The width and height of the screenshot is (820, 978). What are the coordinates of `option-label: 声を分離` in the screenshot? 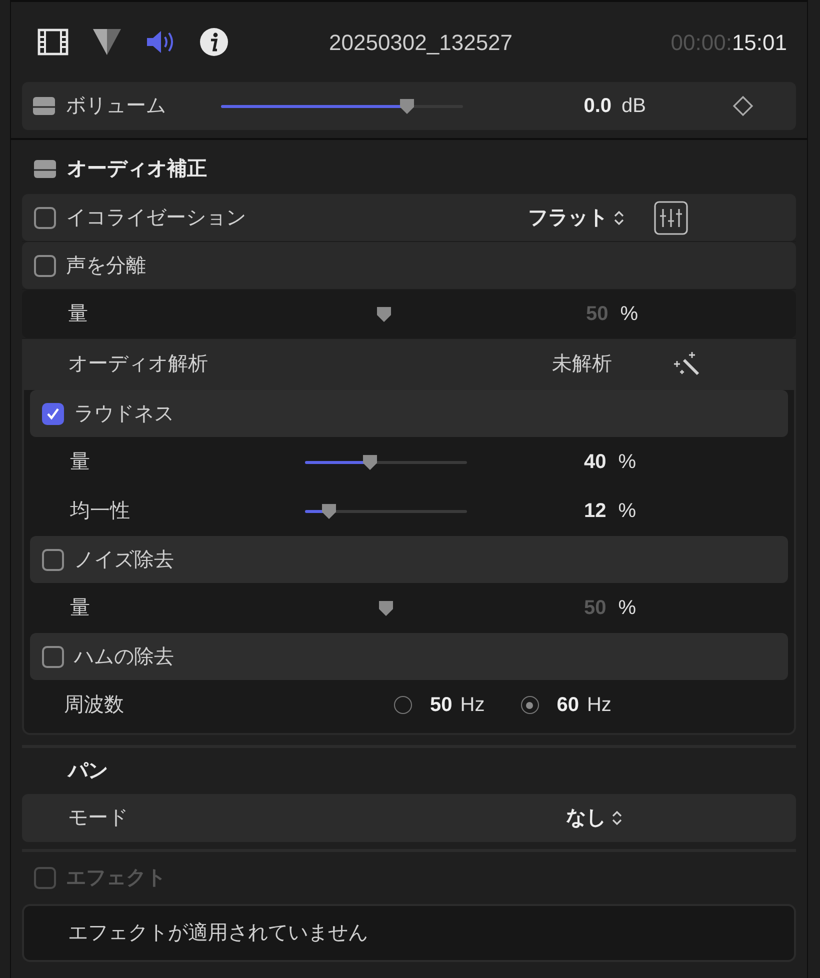 It's located at (106, 266).